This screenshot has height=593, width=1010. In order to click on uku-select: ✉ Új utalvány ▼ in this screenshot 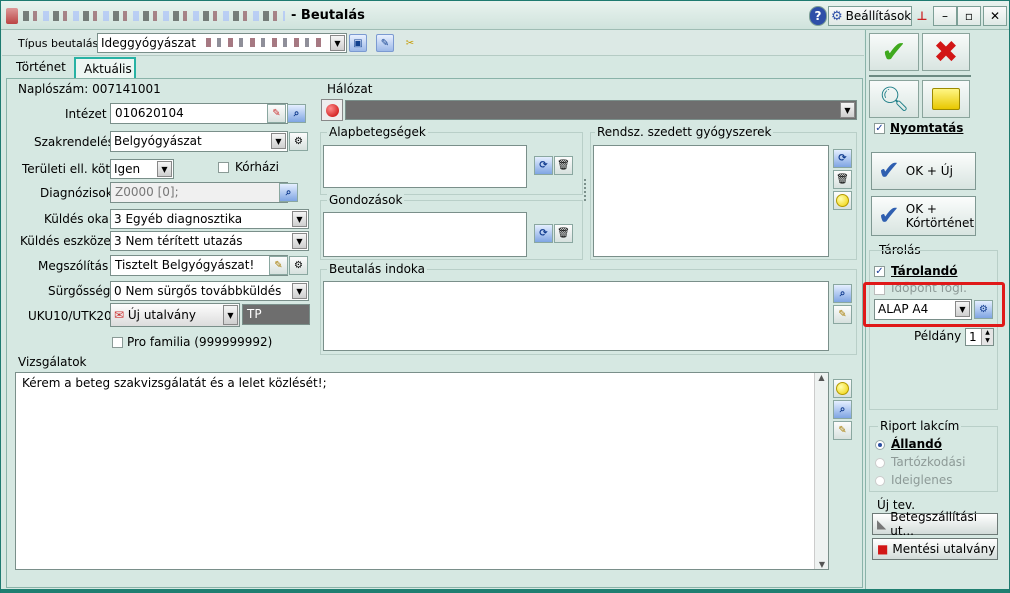, I will do `click(175, 315)`.